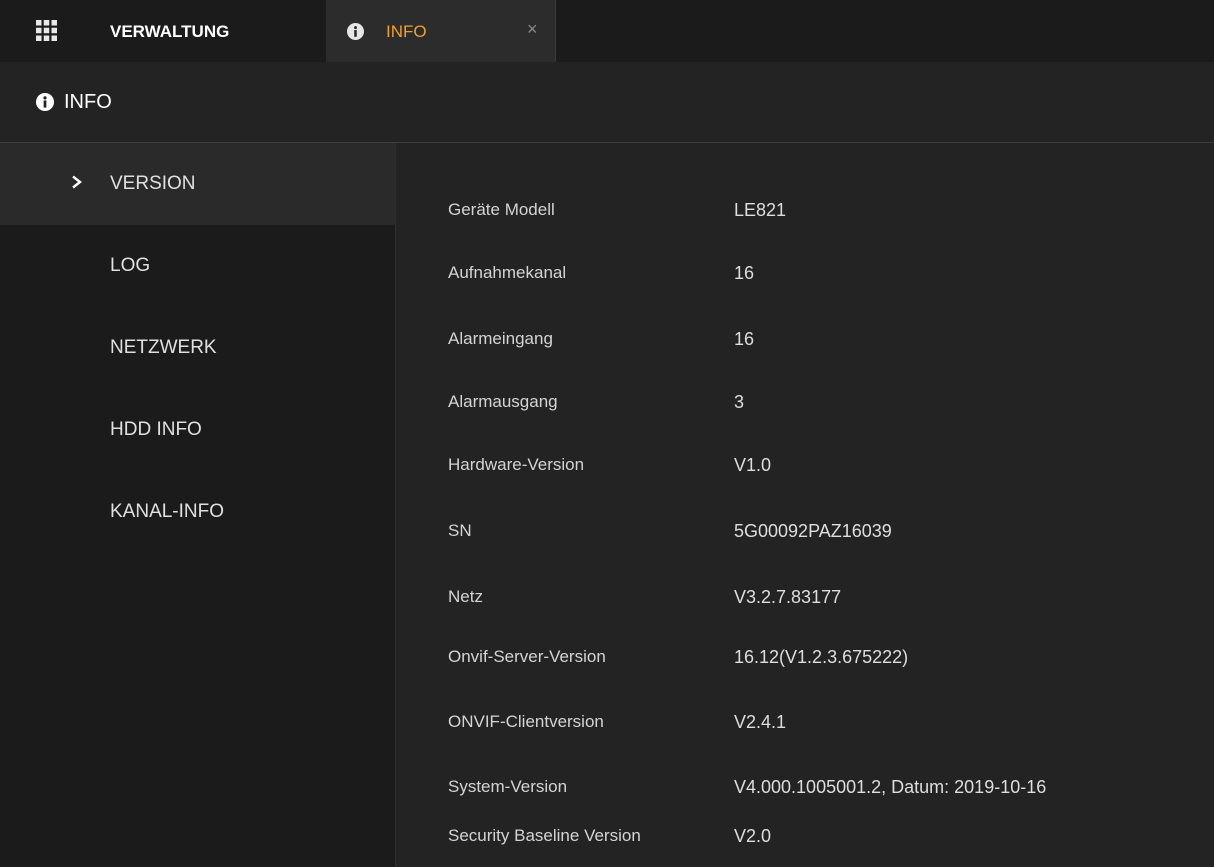  What do you see at coordinates (153, 183) in the screenshot?
I see `sidebar-item-label: VERSION` at bounding box center [153, 183].